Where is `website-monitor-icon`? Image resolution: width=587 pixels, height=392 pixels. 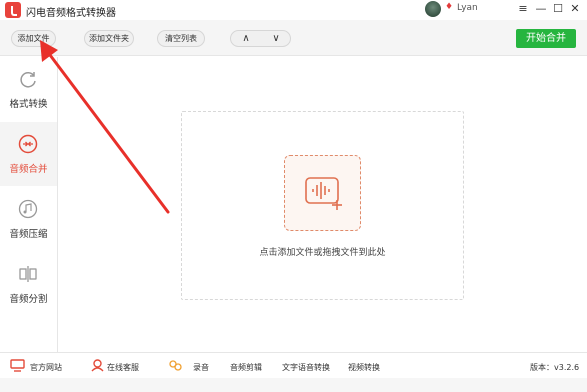 website-monitor-icon is located at coordinates (17, 365).